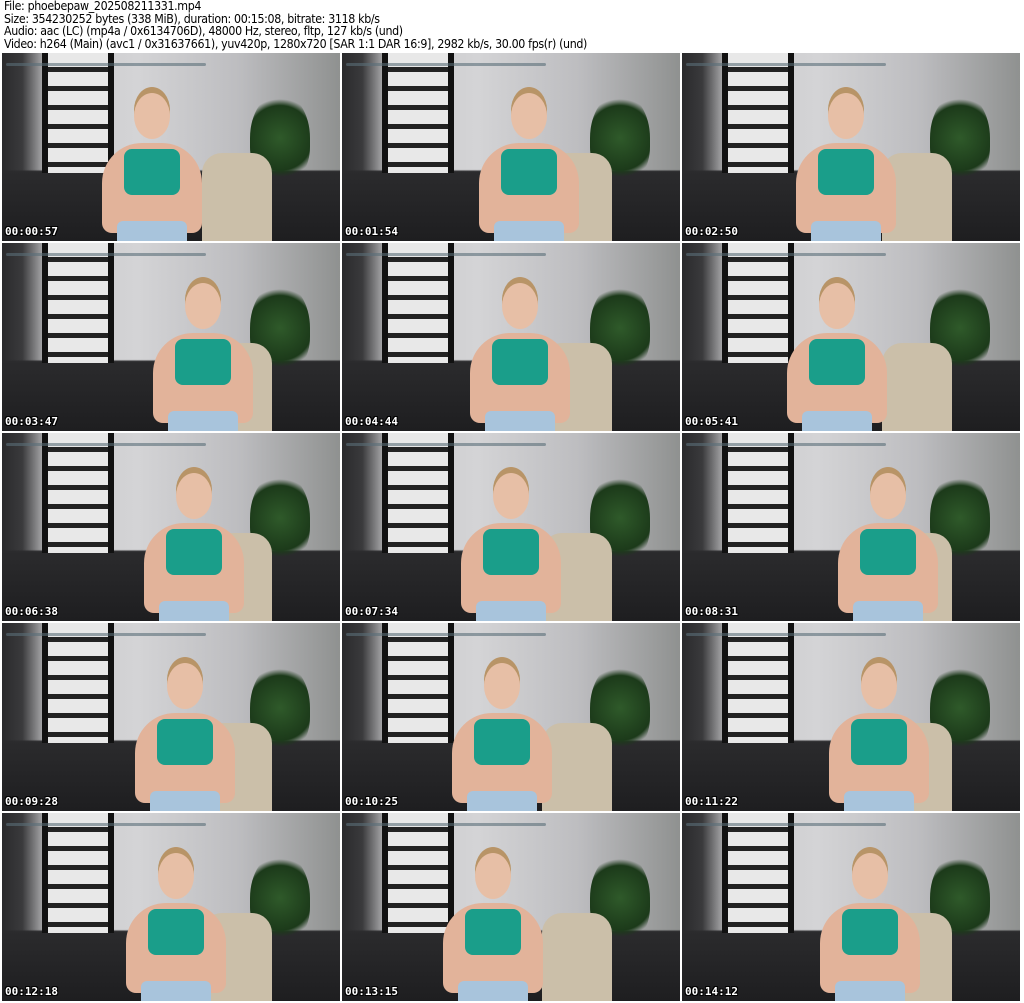 The image size is (1024, 1003). I want to click on timestamp: 00:10:25, so click(371, 801).